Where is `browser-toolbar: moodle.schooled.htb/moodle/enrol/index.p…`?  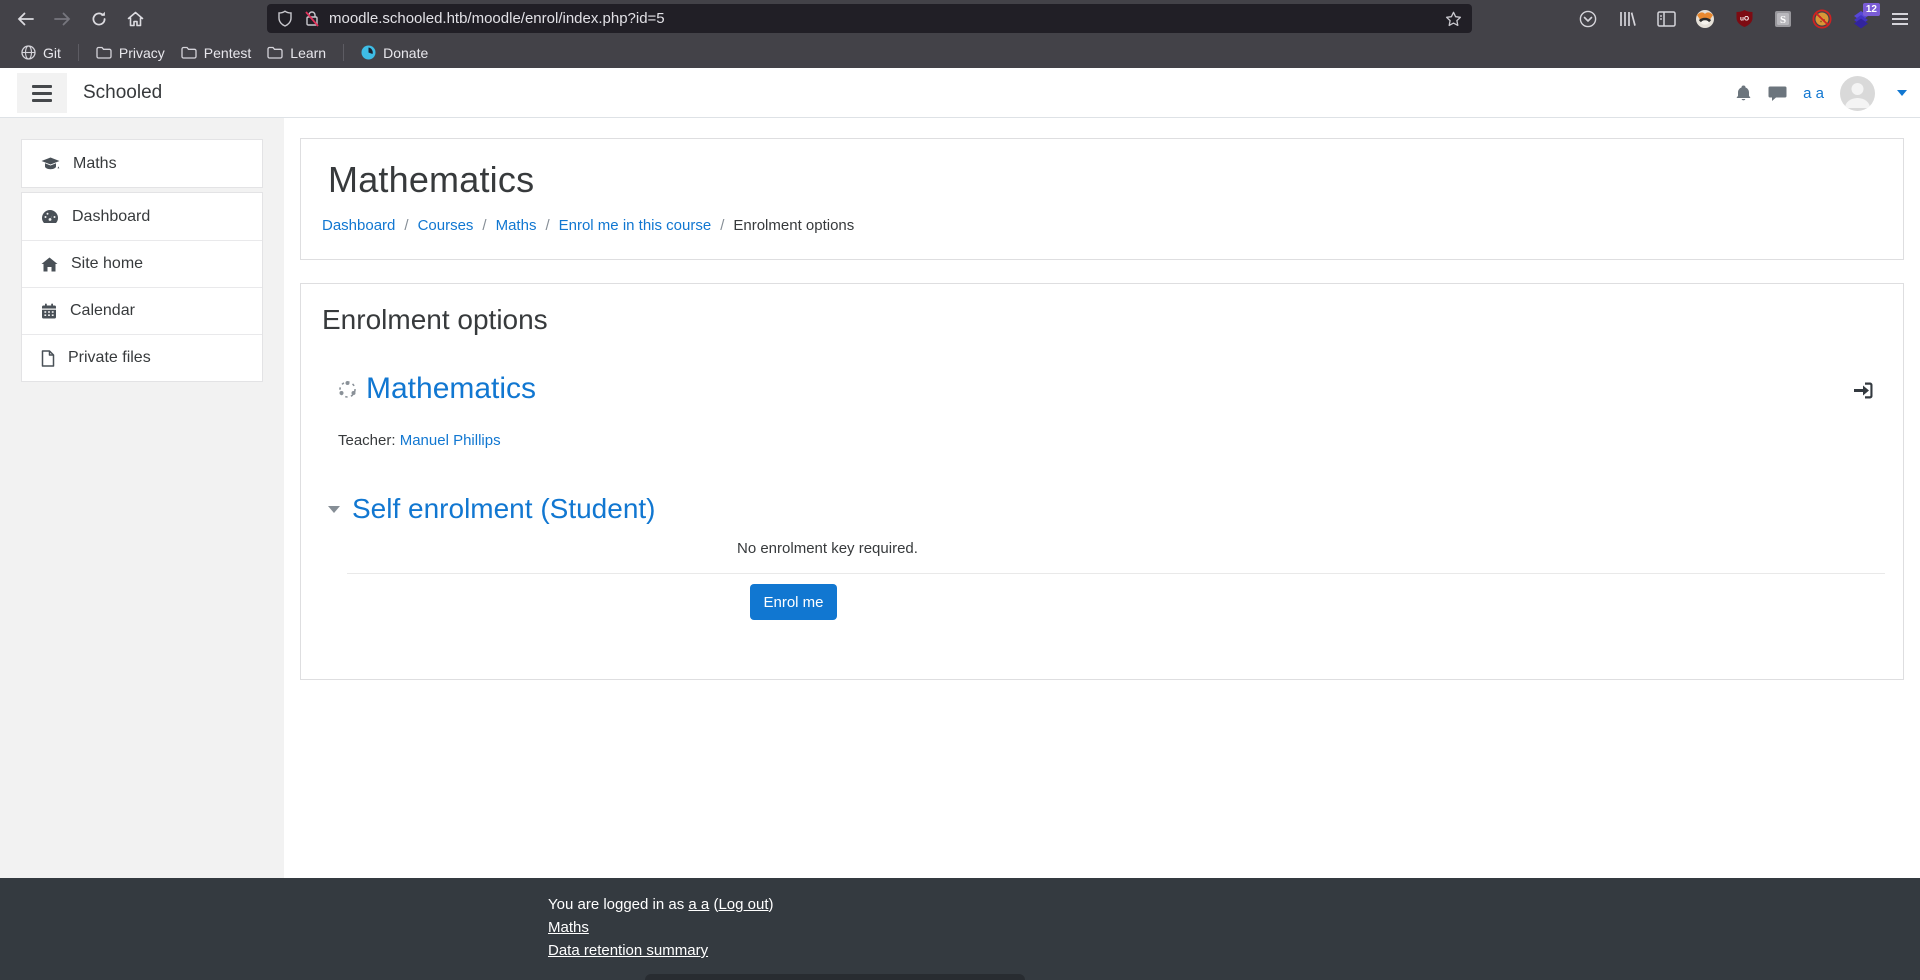 browser-toolbar: moodle.schooled.htb/moodle/enrol/index.p… is located at coordinates (960, 18).